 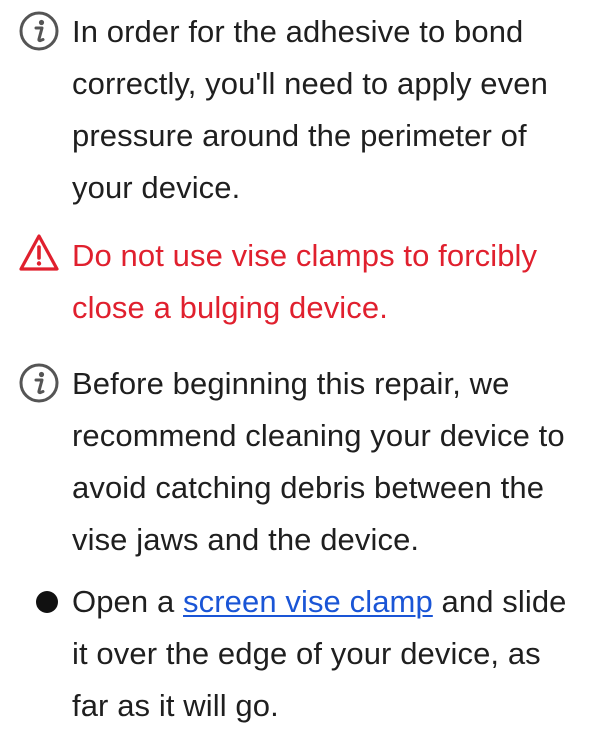 I want to click on note-line: Do not use vise clamps to forcibly, so click(x=305, y=255).